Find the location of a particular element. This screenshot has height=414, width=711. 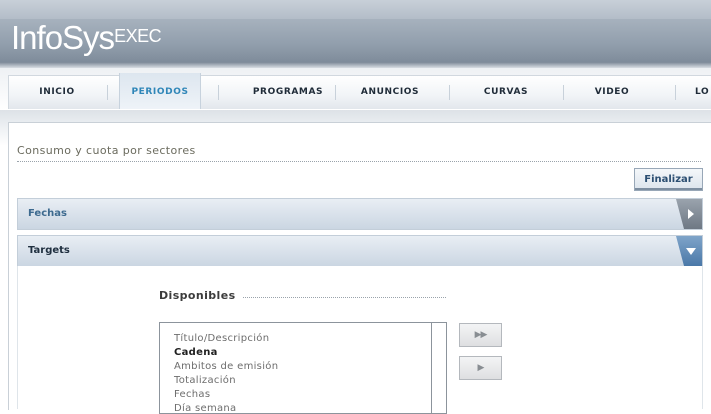

title-divider is located at coordinates (359, 161).